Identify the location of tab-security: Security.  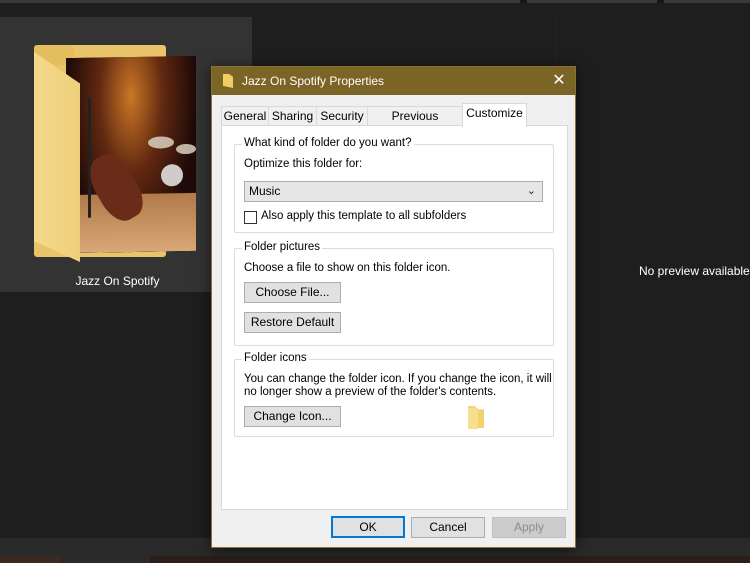
(342, 116).